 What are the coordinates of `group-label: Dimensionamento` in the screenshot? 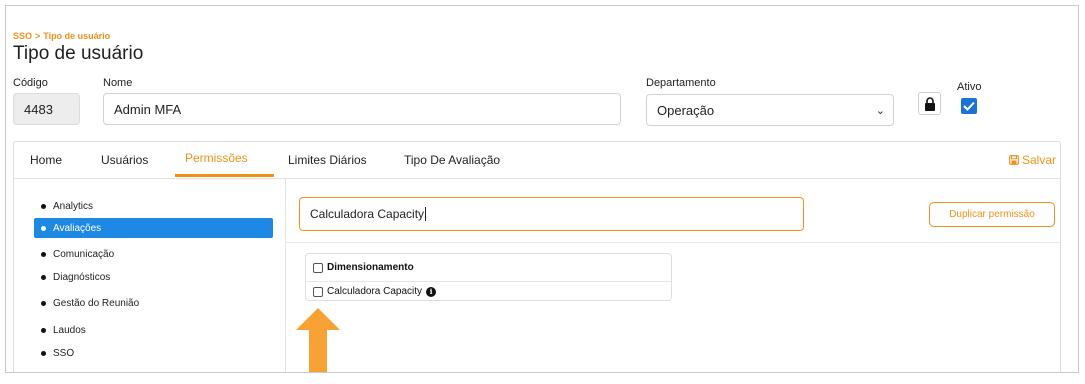 It's located at (370, 267).